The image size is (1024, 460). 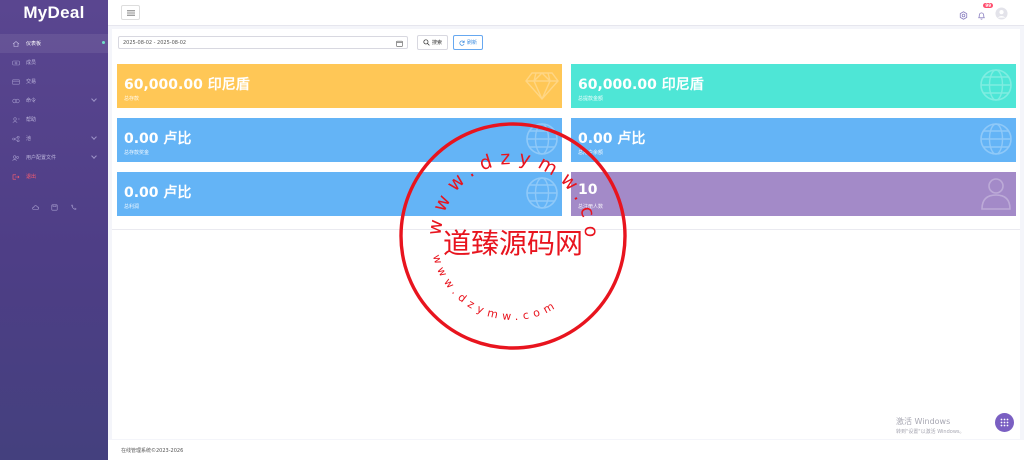 I want to click on stat-card-user-balance: 0.00 卢比 总用户余额, so click(x=793, y=140).